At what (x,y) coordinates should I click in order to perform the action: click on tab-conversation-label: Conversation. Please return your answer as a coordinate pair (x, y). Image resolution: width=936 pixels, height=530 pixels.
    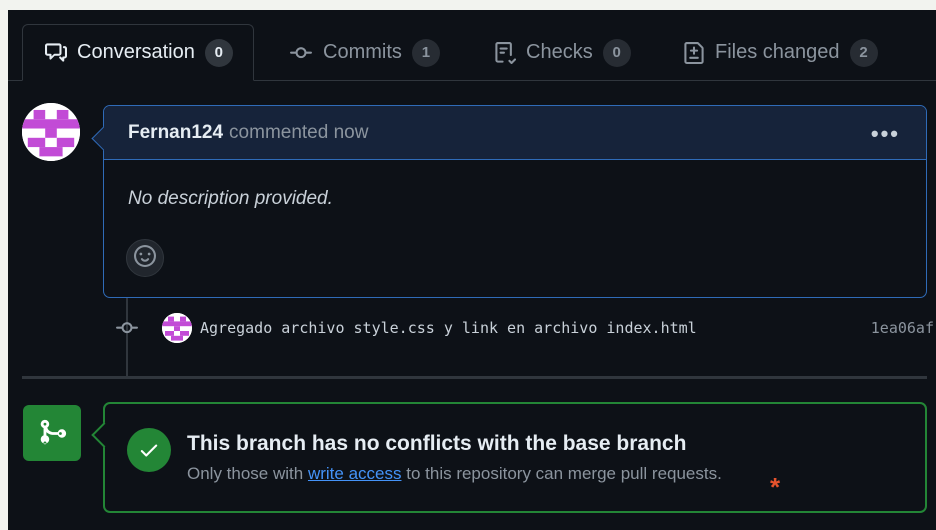
    Looking at the image, I should click on (136, 52).